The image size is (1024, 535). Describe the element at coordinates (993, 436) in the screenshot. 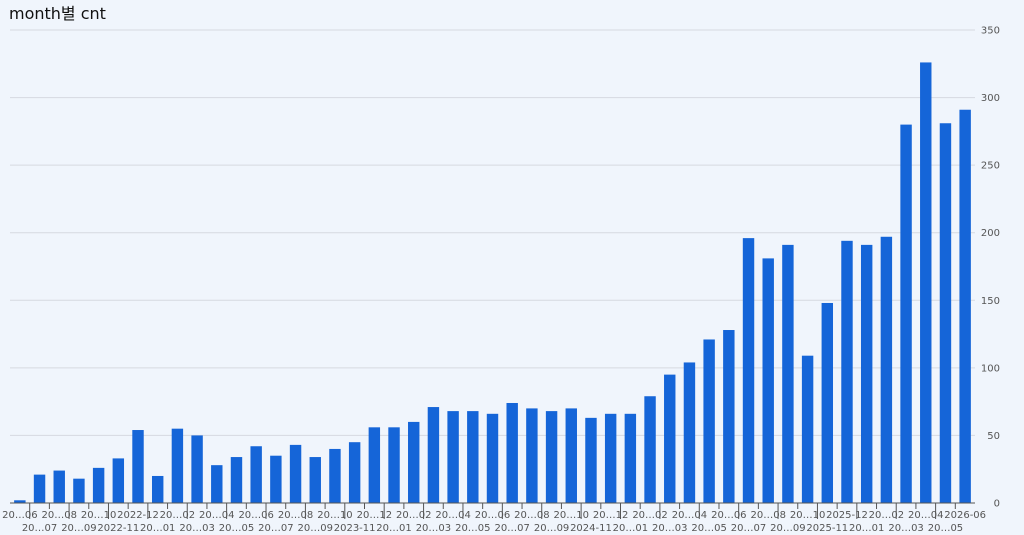

I see `y-tick-label: 50` at that location.